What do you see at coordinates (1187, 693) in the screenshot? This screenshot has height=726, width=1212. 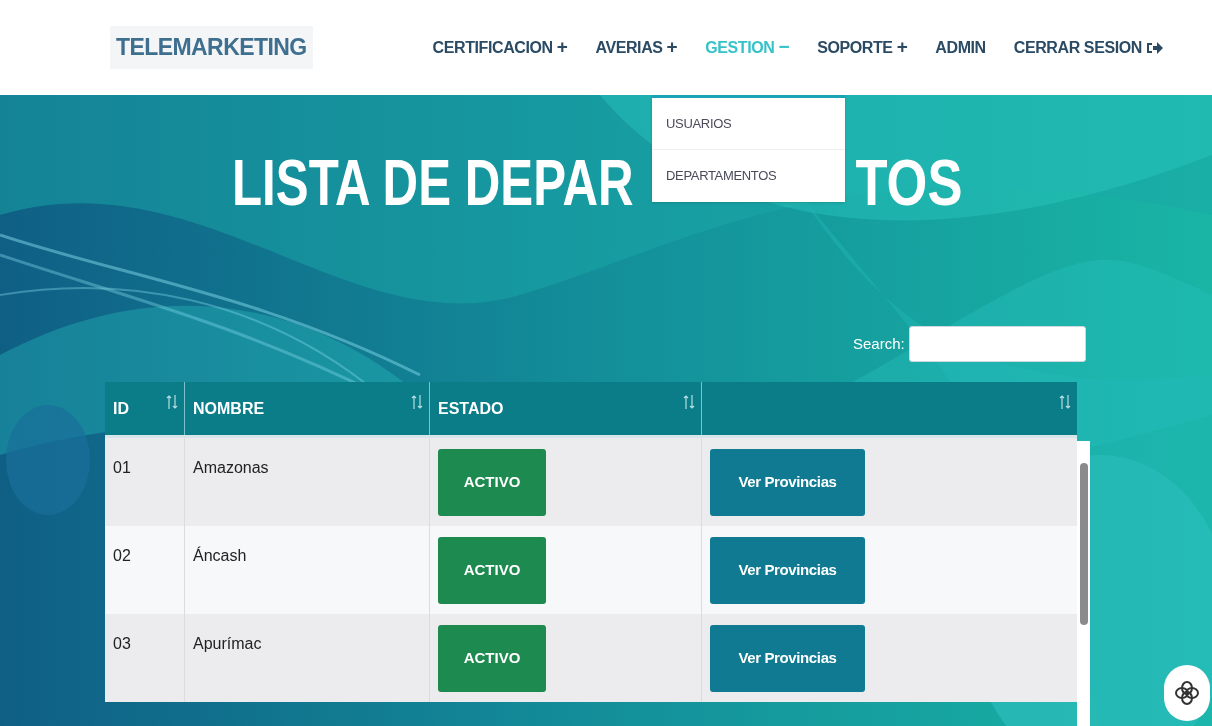 I see `knot-icon` at bounding box center [1187, 693].